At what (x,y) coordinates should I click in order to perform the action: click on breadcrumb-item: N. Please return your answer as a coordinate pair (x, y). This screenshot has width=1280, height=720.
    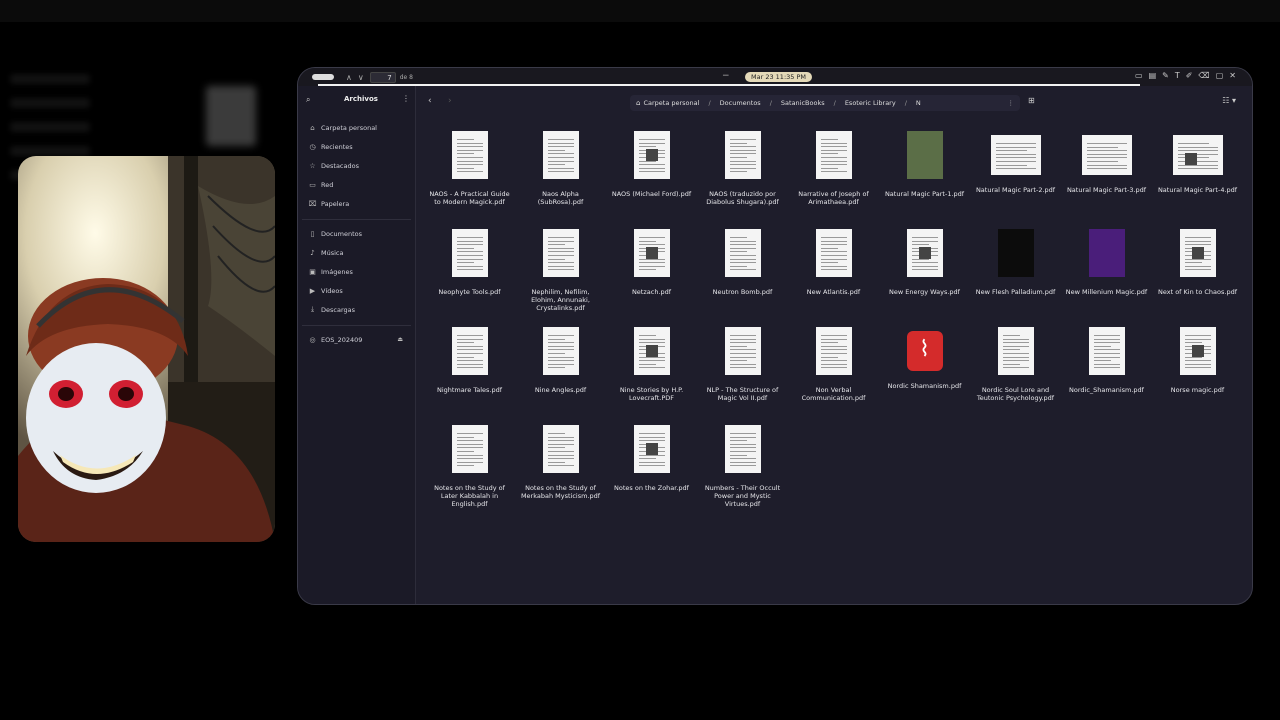
    Looking at the image, I should click on (918, 103).